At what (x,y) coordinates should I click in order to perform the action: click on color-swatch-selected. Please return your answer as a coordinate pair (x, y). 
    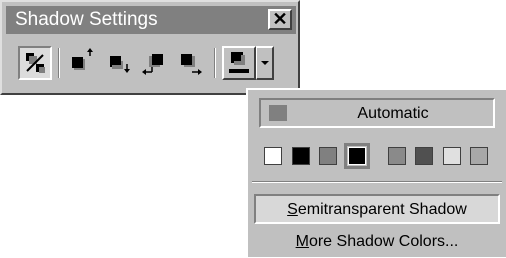
    Looking at the image, I should click on (357, 156).